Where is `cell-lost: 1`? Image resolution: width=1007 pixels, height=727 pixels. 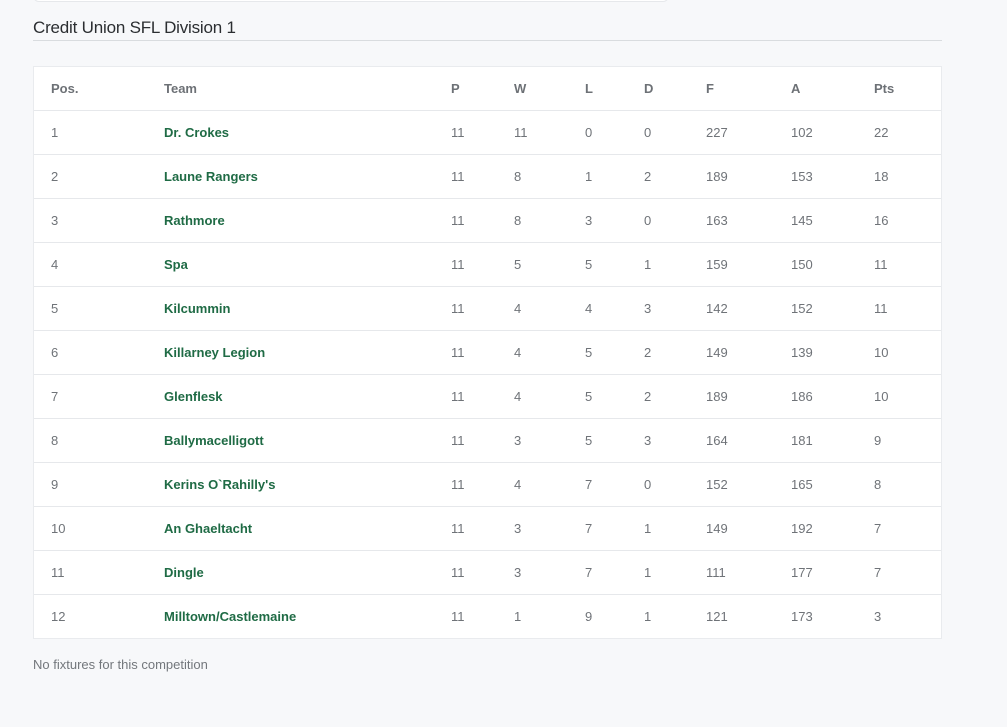 cell-lost: 1 is located at coordinates (589, 176).